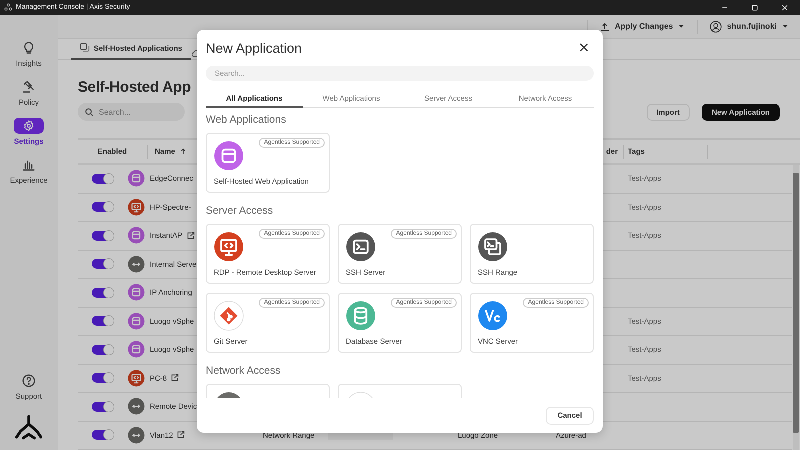  What do you see at coordinates (255, 48) in the screenshot?
I see `dialog-title: New Application` at bounding box center [255, 48].